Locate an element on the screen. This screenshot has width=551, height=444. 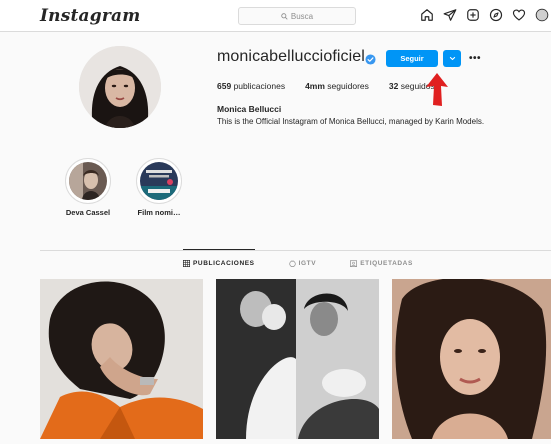
tabs-divider is located at coordinates (295, 250).